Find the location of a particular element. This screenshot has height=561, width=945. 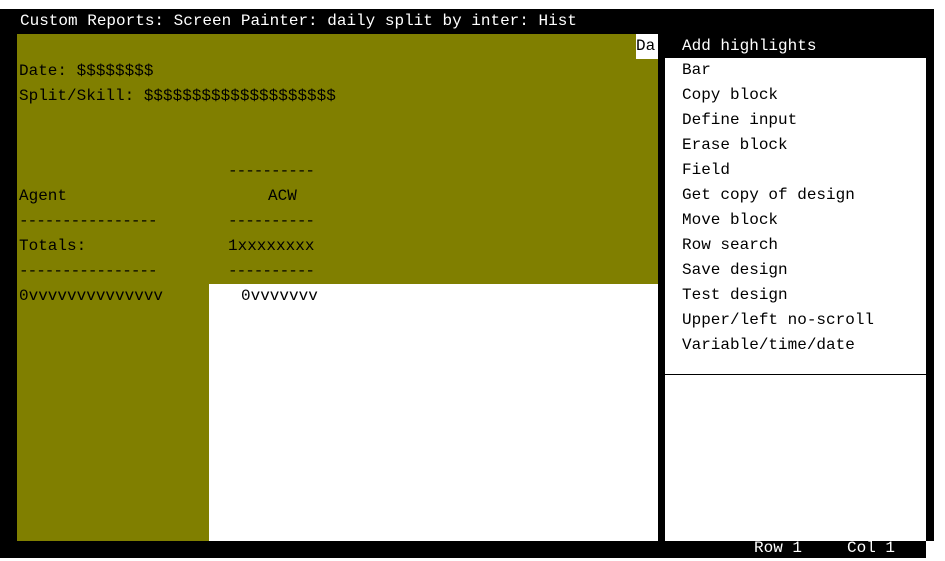

acw-column-header: ACW is located at coordinates (282, 196).